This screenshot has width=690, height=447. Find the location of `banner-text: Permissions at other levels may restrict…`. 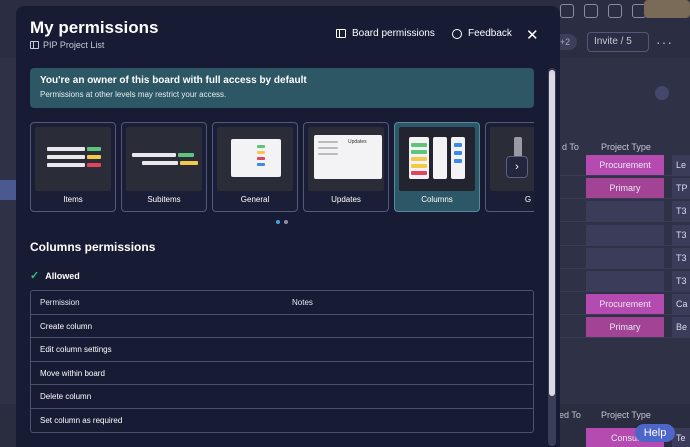

banner-text: Permissions at other levels may restrict… is located at coordinates (133, 94).